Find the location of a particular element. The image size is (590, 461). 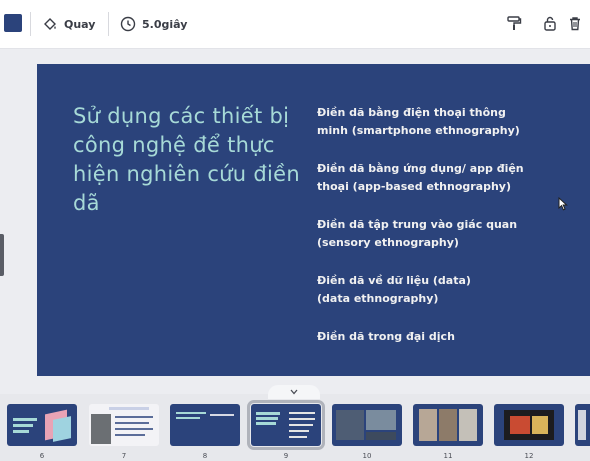

trash-icon is located at coordinates (575, 24).